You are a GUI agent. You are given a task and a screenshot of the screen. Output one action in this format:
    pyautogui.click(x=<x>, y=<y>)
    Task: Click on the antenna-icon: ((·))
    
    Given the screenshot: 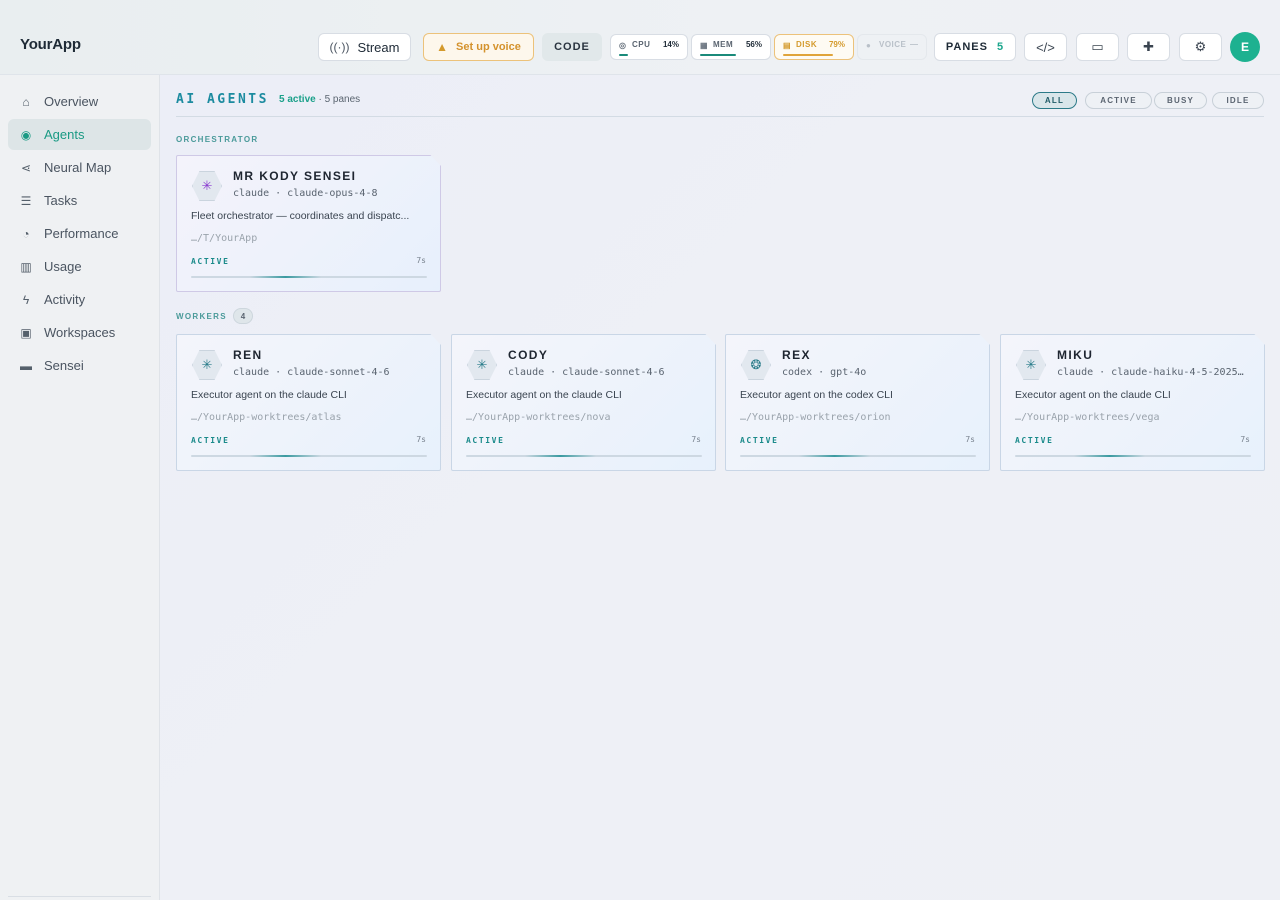 What is the action you would take?
    pyautogui.click(x=339, y=47)
    